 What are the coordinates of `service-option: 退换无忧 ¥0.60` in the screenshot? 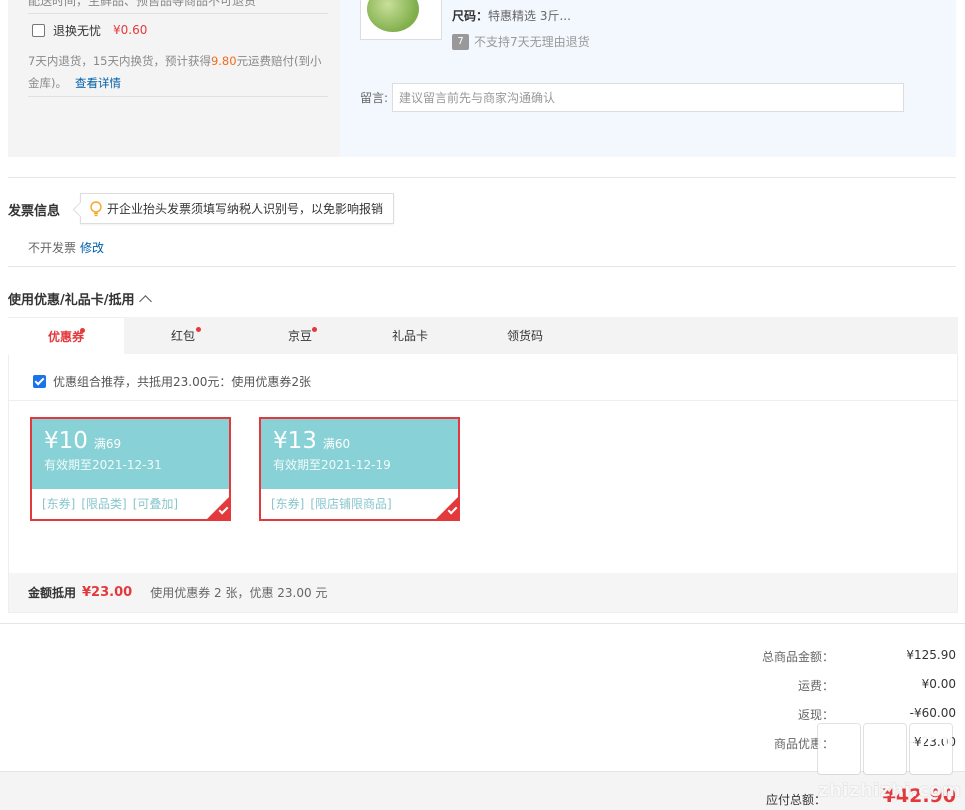 It's located at (89, 30).